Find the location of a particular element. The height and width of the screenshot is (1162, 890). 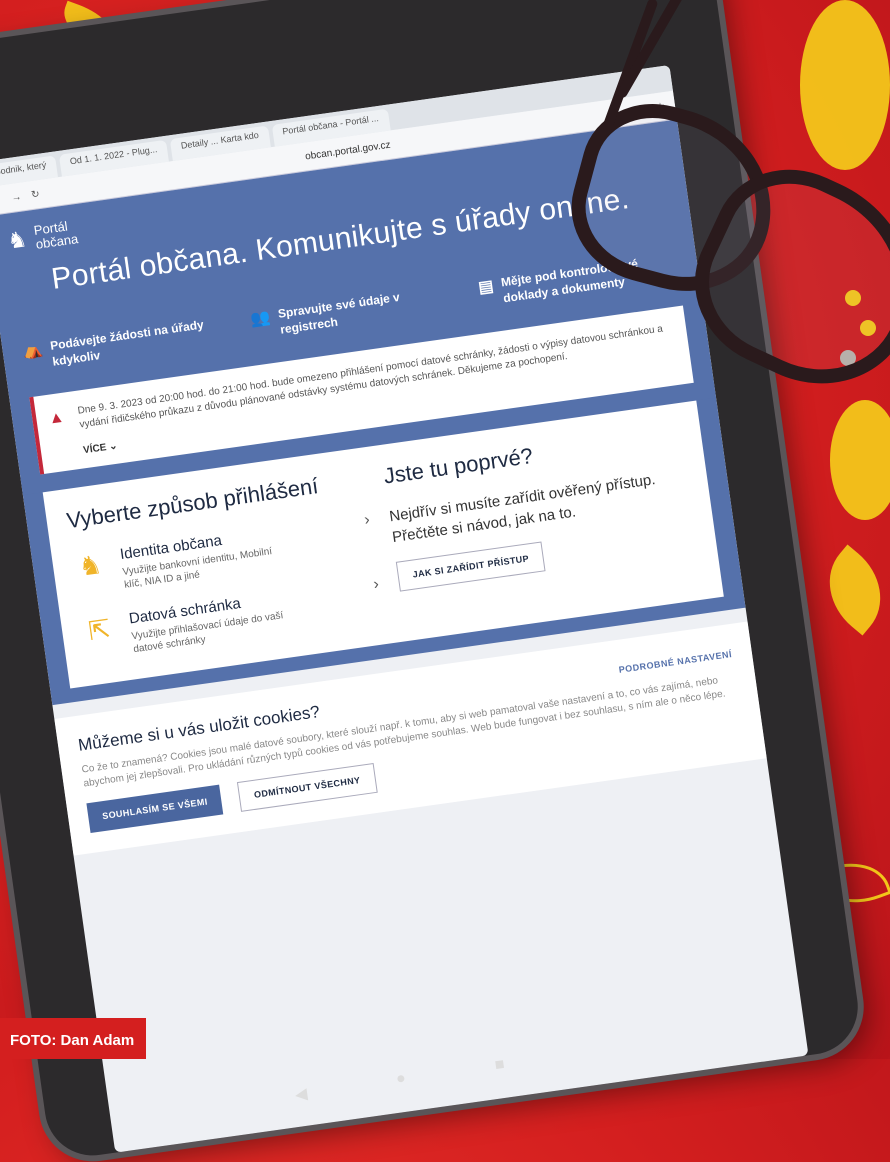

feature-label: Spravujte své údaje v registrech is located at coordinates (339, 313).